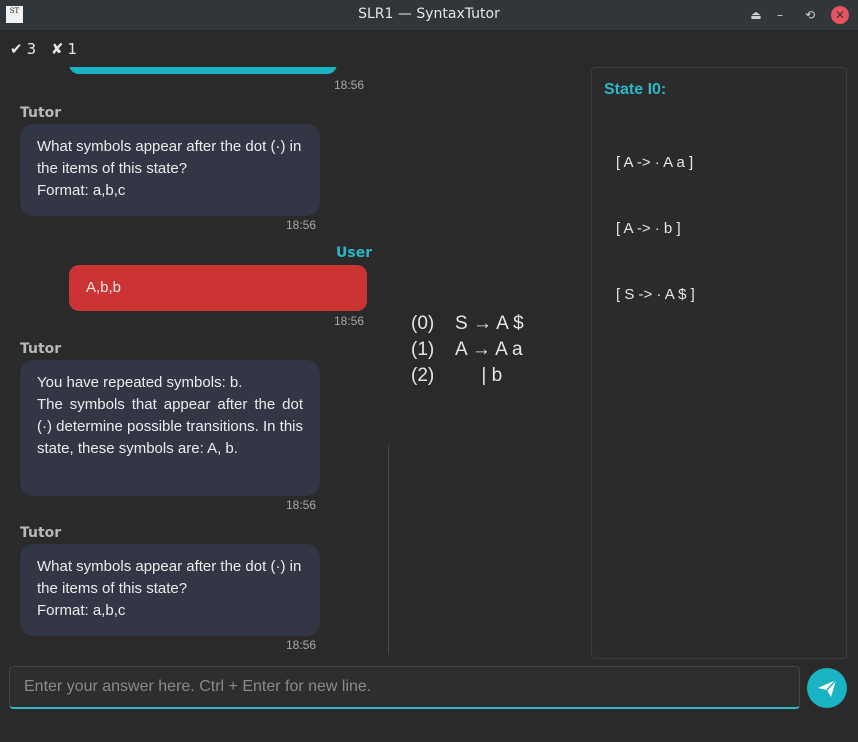 The height and width of the screenshot is (742, 858). What do you see at coordinates (218, 288) in the screenshot?
I see `user-message: A,b,b` at bounding box center [218, 288].